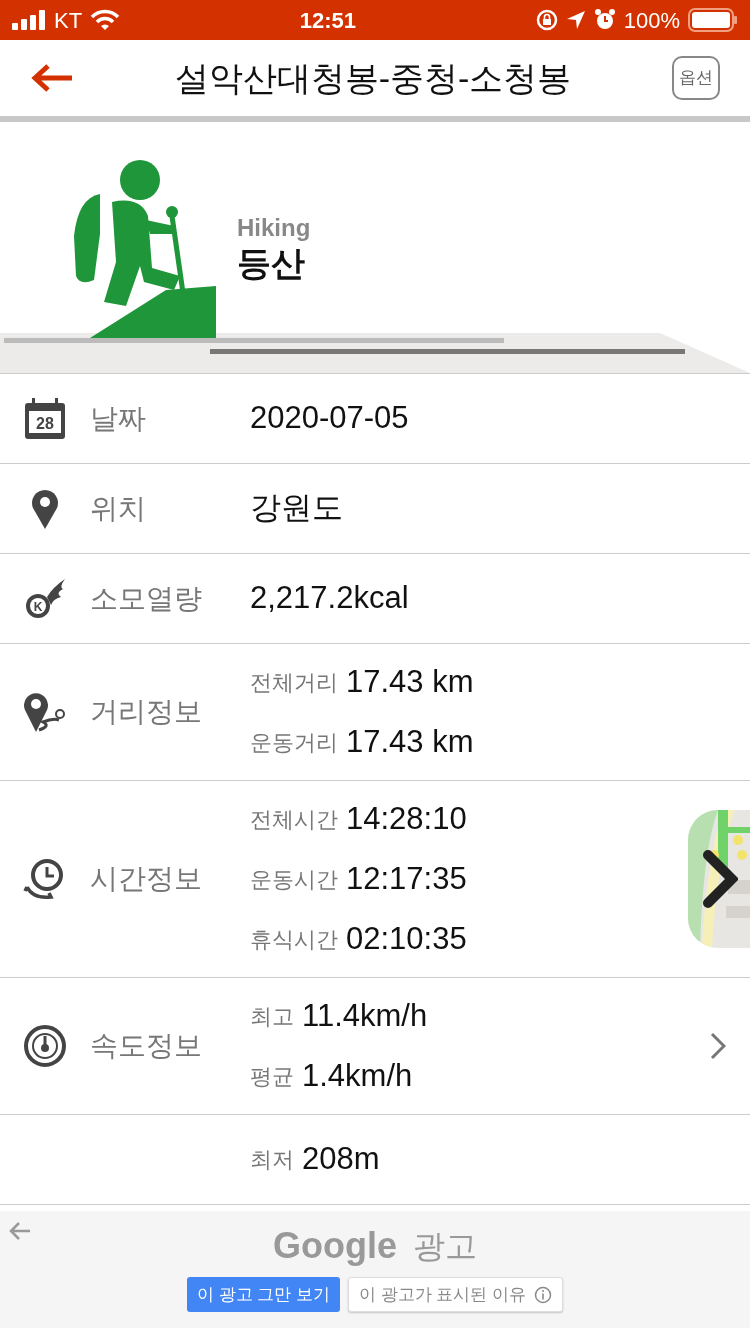 The width and height of the screenshot is (750, 1334). I want to click on detail-label: 최고, so click(272, 1016).